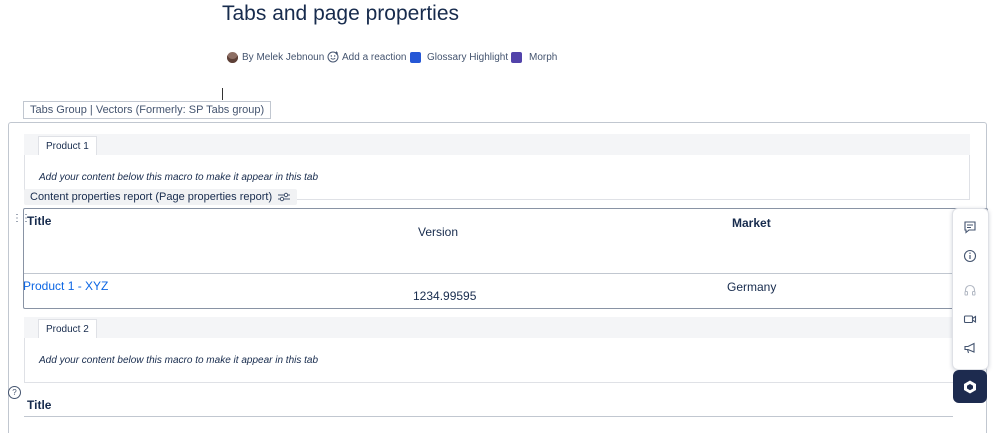 This screenshot has height=433, width=999. I want to click on byline-author: By Melek Jebnoun, so click(275, 57).